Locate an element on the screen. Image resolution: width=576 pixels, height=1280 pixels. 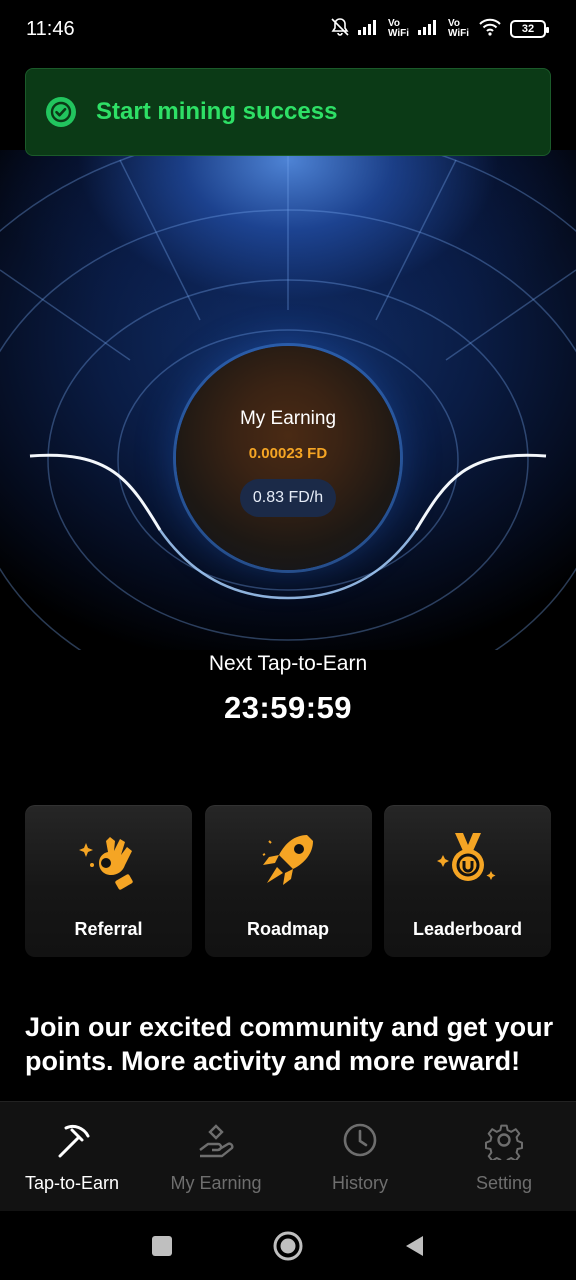
success-toast: Start mining success is located at coordinates (288, 112).